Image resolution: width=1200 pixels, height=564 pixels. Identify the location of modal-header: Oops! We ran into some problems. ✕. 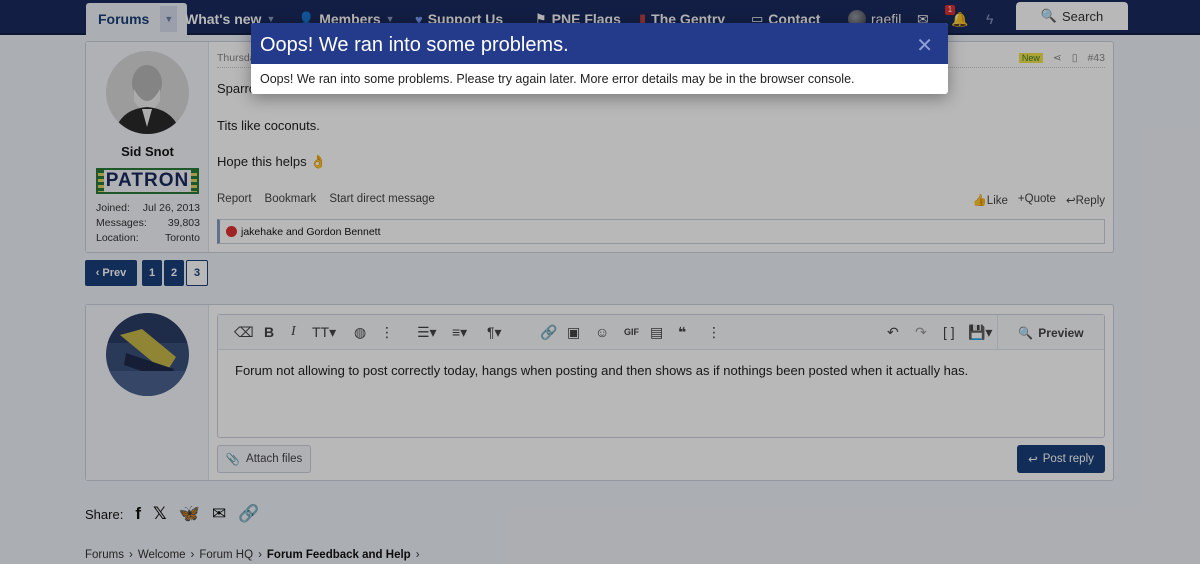
(599, 43).